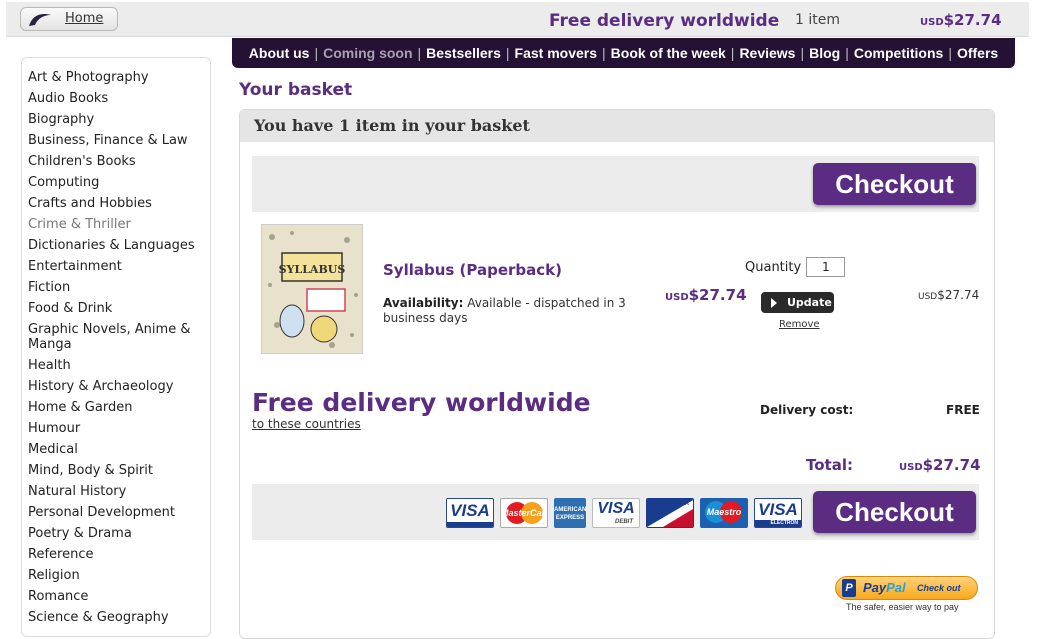 Image resolution: width=1042 pixels, height=639 pixels. Describe the element at coordinates (119, 533) in the screenshot. I see `sidebar-item-poetry-drama: Poetry & Drama` at that location.